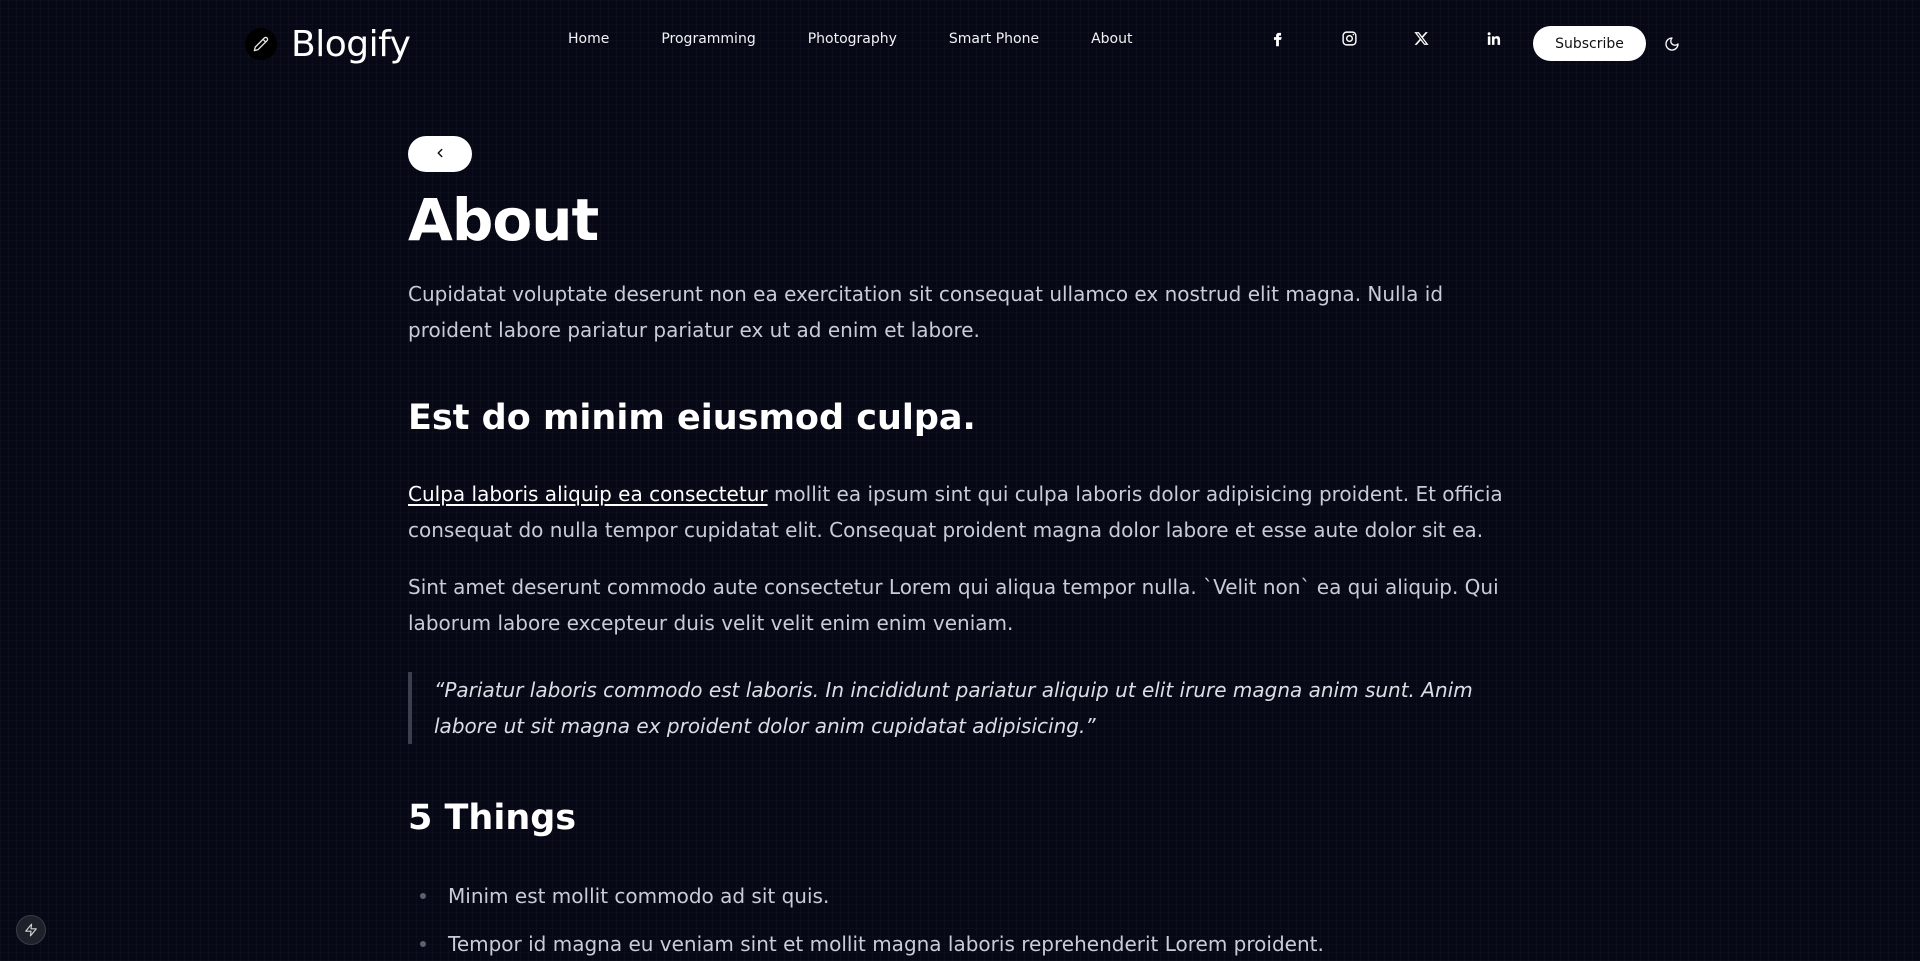 The image size is (1920, 961). What do you see at coordinates (1672, 44) in the screenshot?
I see `moon-icon` at bounding box center [1672, 44].